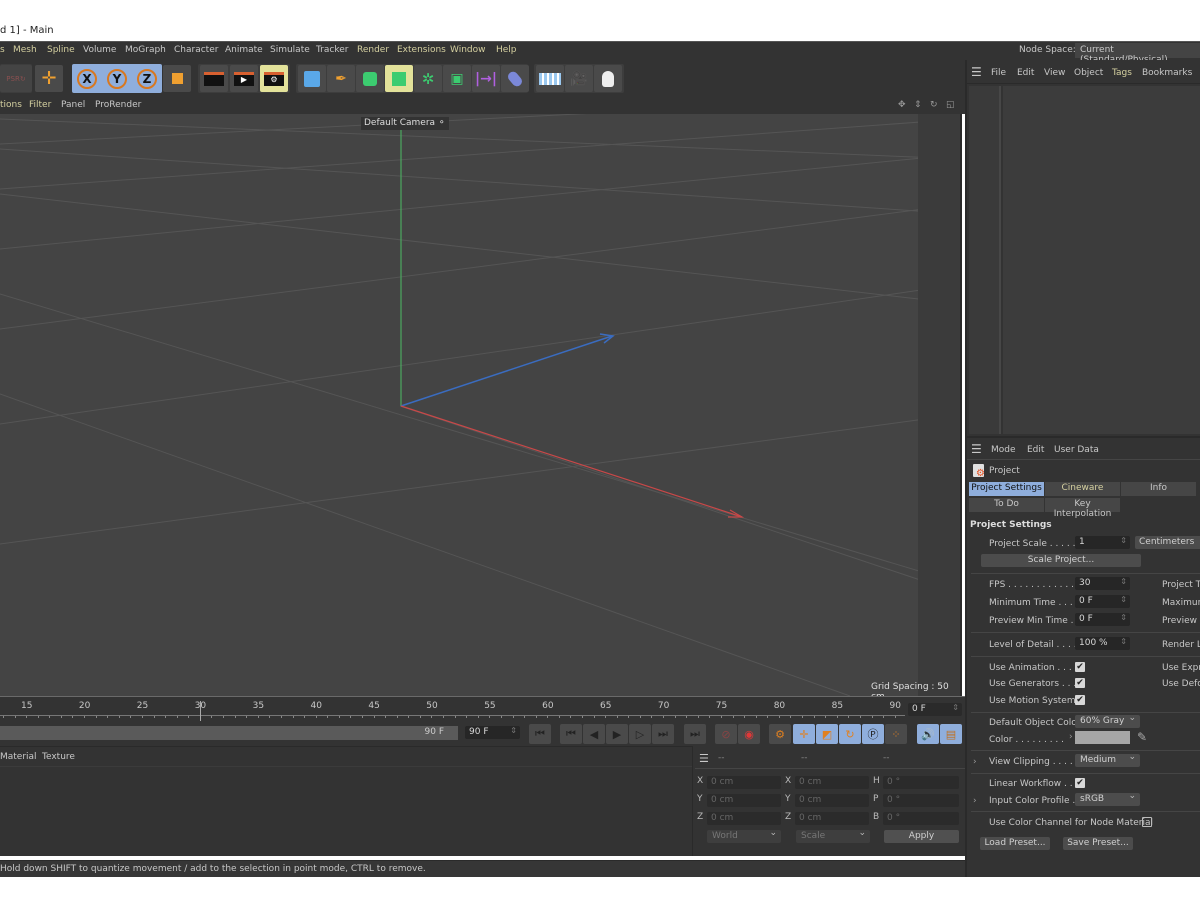 This screenshot has height=900, width=1200. Describe the element at coordinates (1006, 505) in the screenshot. I see `tab-to-do: To Do` at that location.